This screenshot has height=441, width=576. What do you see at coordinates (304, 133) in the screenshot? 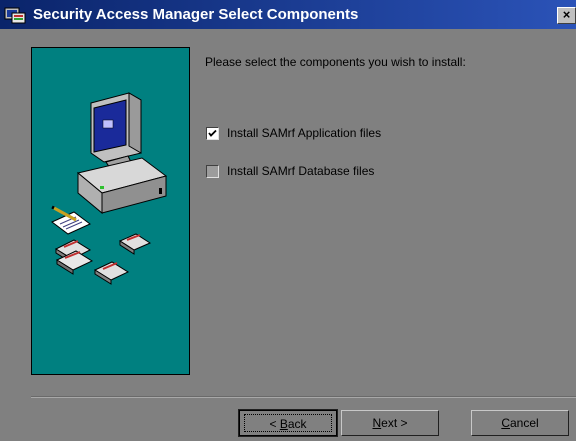
I see `application-files-label: Install SAMrf Application files` at bounding box center [304, 133].